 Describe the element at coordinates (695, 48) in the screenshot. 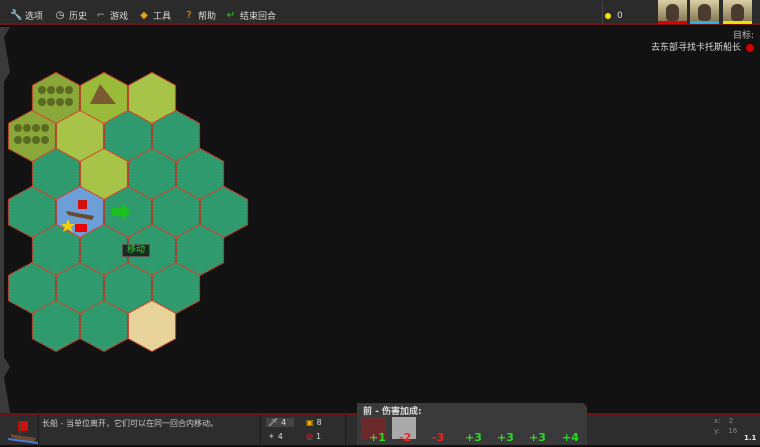

I see `objective-item: 去东部寻找卡托斯船长` at that location.